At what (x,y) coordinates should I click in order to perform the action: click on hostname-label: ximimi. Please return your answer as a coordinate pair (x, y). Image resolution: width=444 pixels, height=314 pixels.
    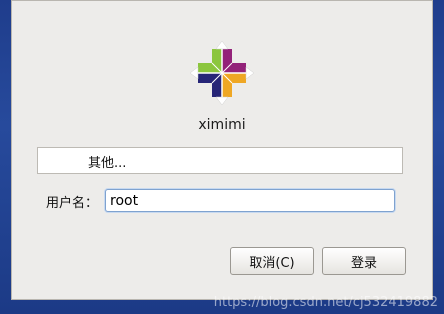
    Looking at the image, I should click on (222, 125).